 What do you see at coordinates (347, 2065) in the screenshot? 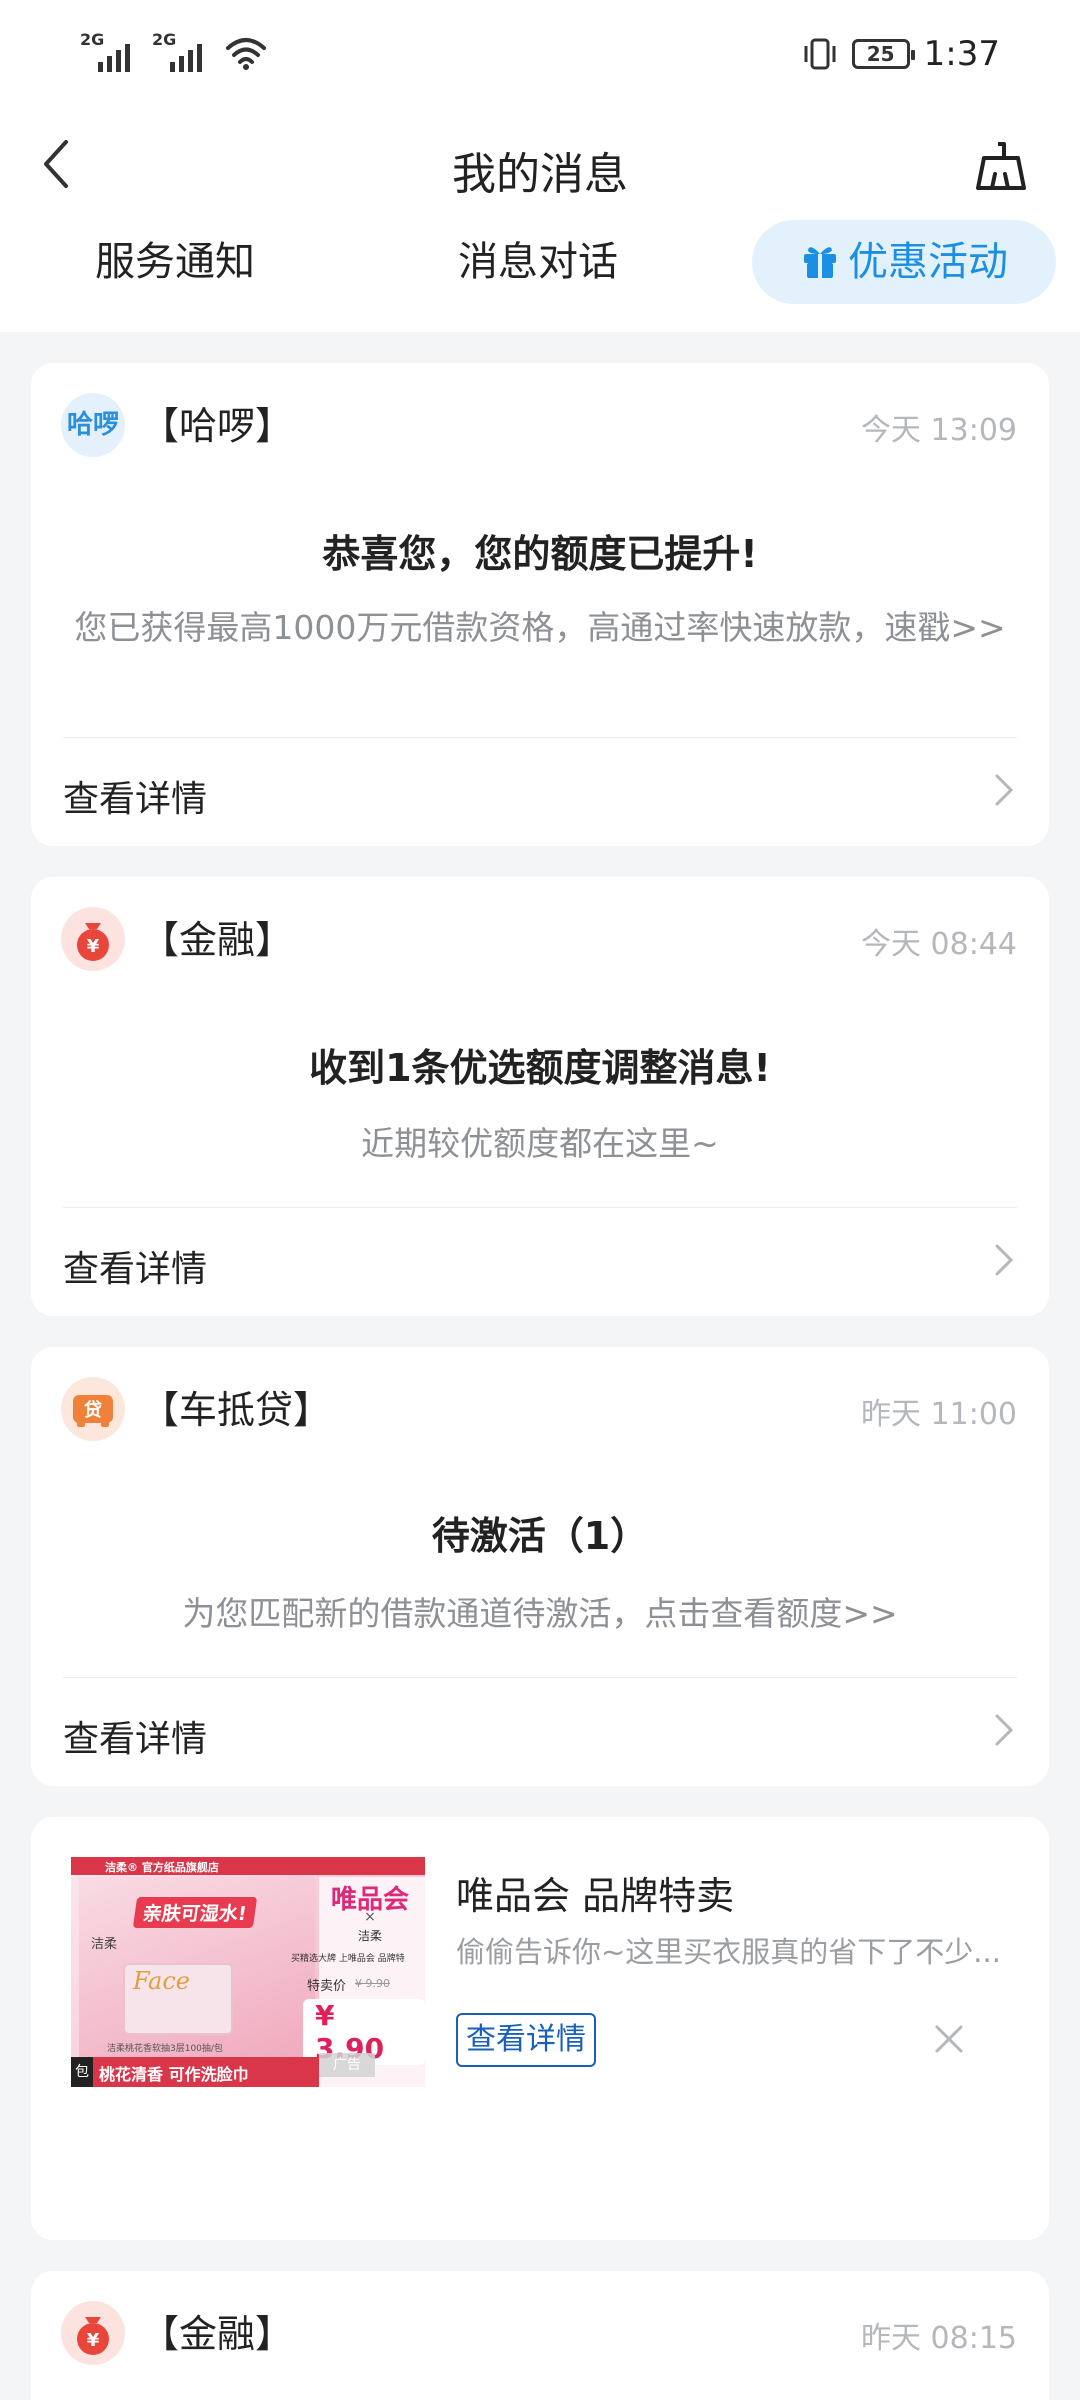
I see `ad-badge: 广告` at bounding box center [347, 2065].